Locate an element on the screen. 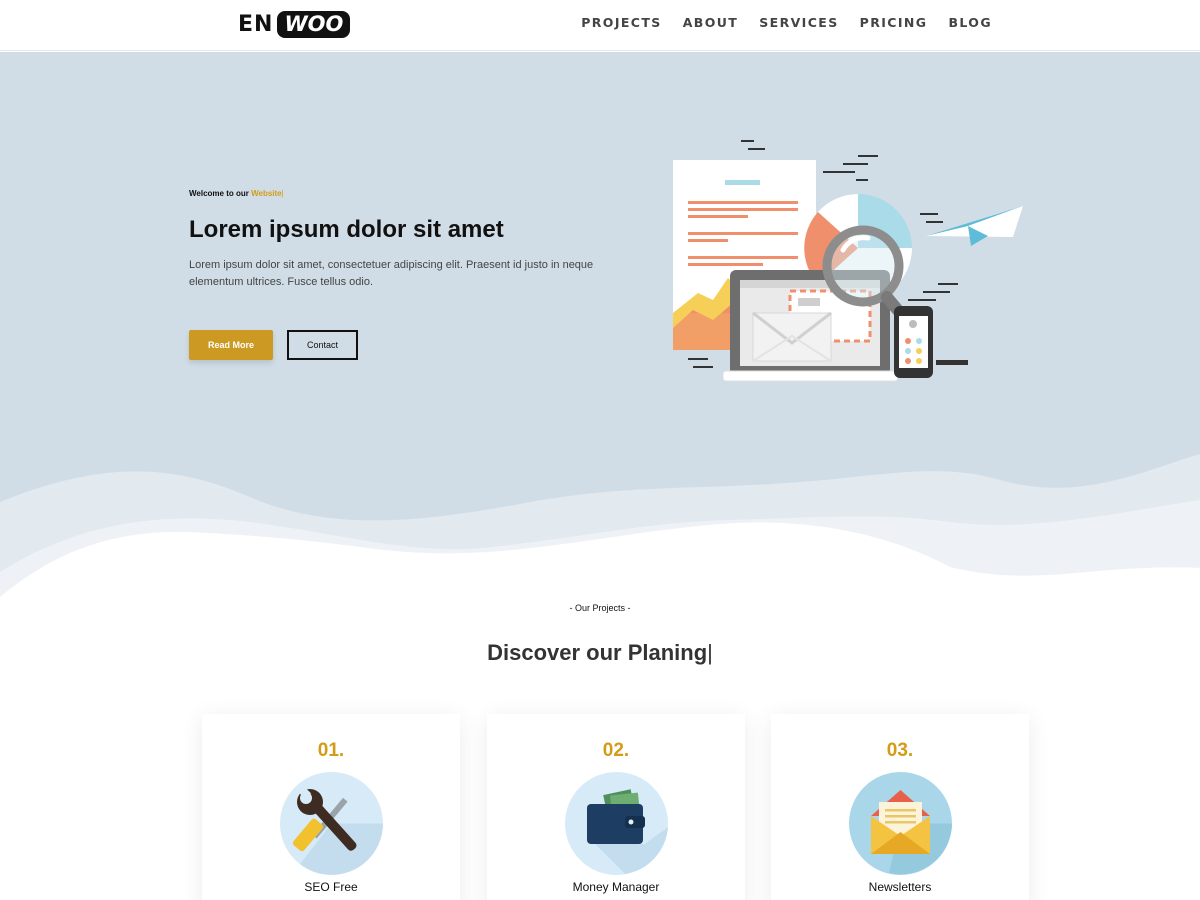 The height and width of the screenshot is (900, 1200). main-nav: PROJECTS ABOUT SERVICES PRICING BLOG is located at coordinates (786, 22).